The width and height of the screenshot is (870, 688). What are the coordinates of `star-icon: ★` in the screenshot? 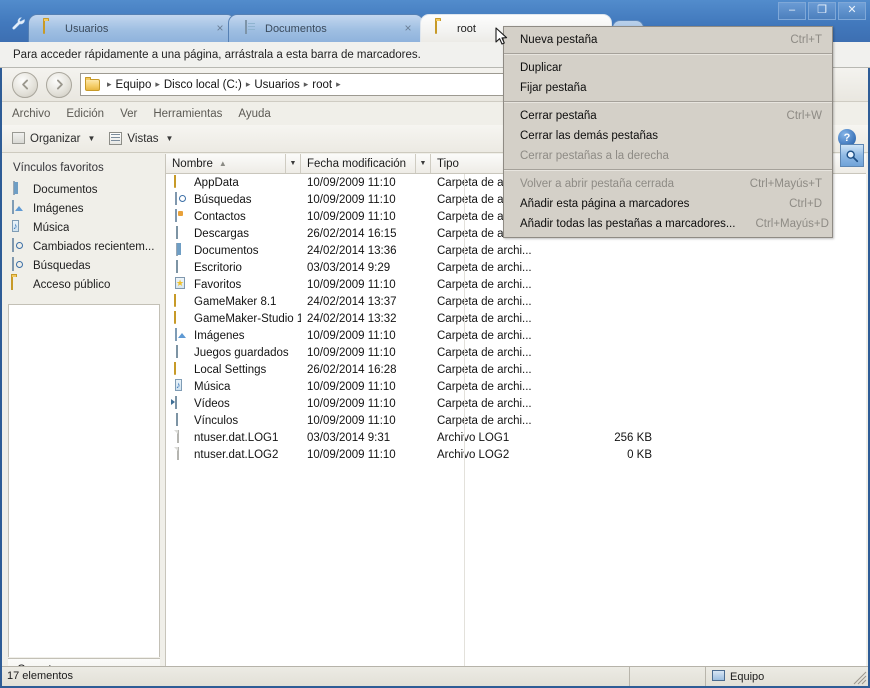 It's located at (180, 282).